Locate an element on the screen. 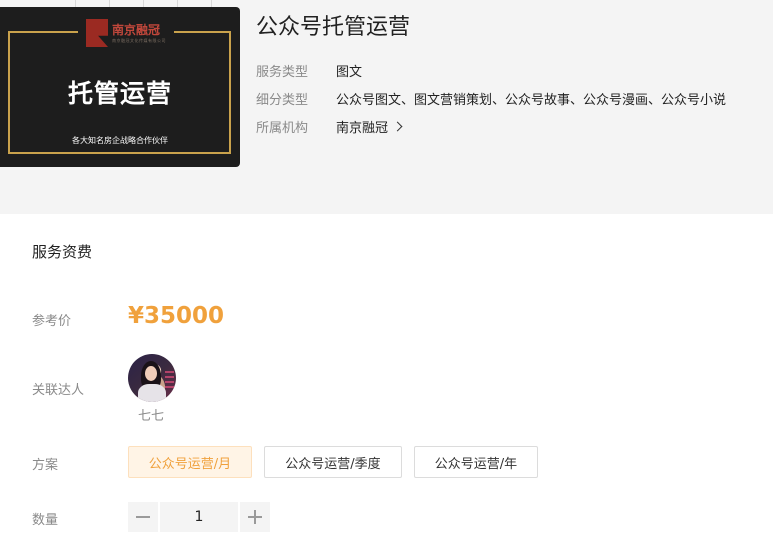  meta-value: 公众号图文、图文营销策划、公众号故事、公众号漫画、公众号小说 is located at coordinates (531, 100).